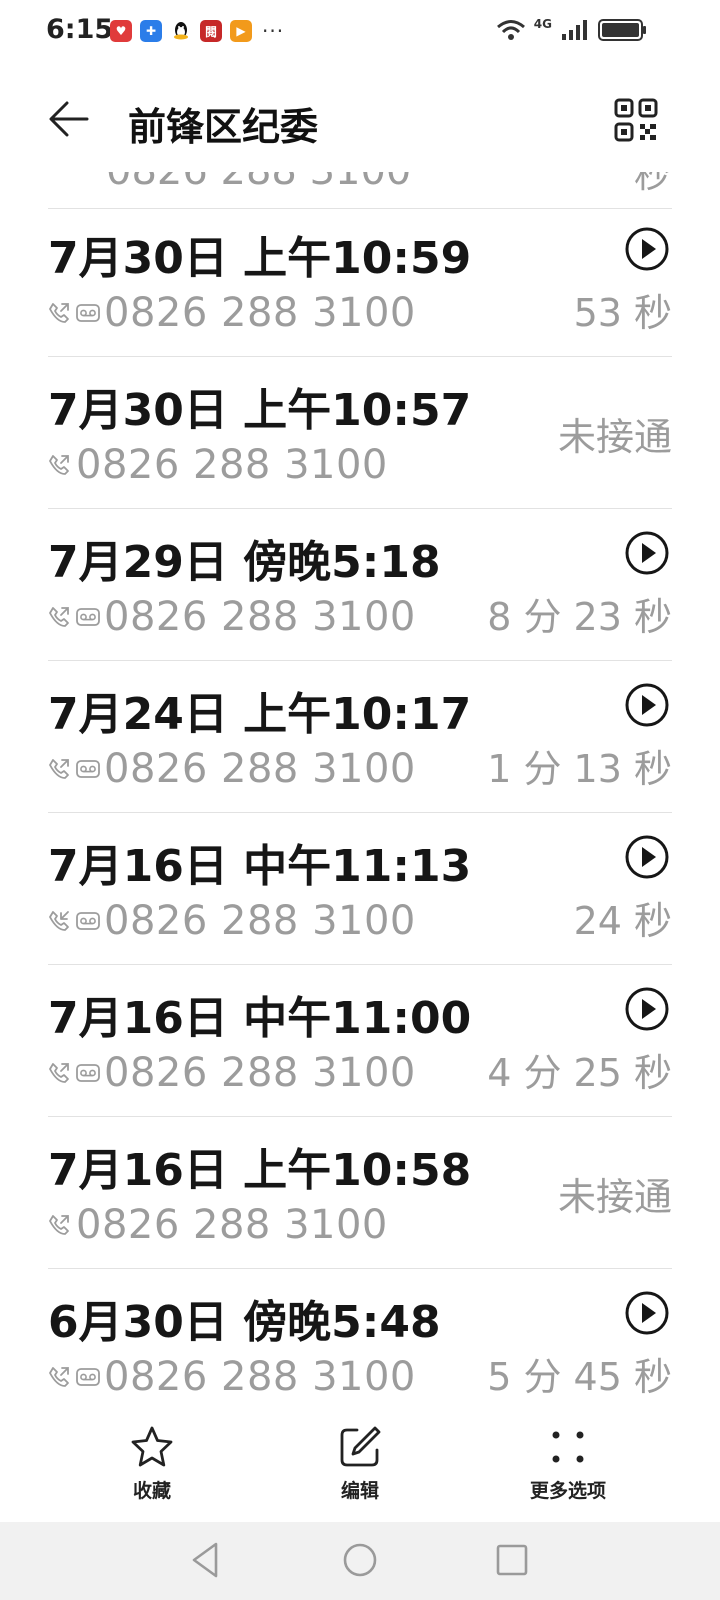 This screenshot has width=720, height=1600. I want to click on call-duration: 5 分 45 秒, so click(579, 1377).